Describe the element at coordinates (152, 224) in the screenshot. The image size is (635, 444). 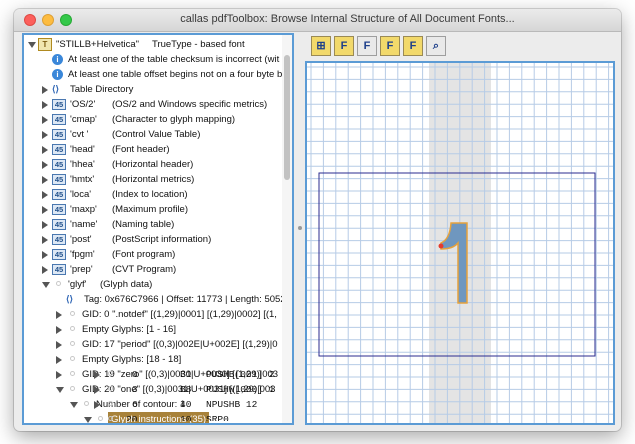
I see `tree-item-table: 45 'name' (Naming table)` at that location.